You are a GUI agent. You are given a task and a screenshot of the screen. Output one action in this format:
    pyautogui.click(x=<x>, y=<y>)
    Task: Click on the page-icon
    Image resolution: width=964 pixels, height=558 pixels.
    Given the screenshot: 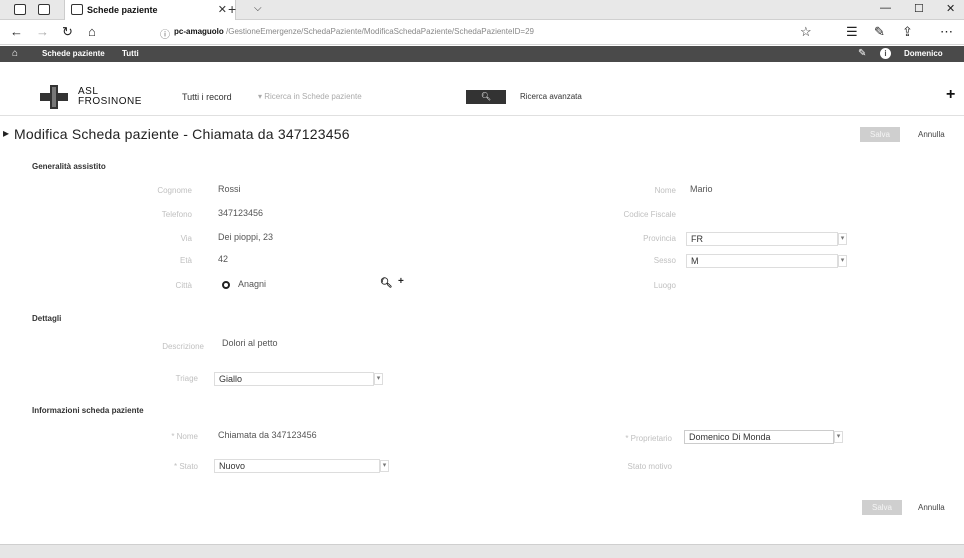 What is the action you would take?
    pyautogui.click(x=77, y=9)
    